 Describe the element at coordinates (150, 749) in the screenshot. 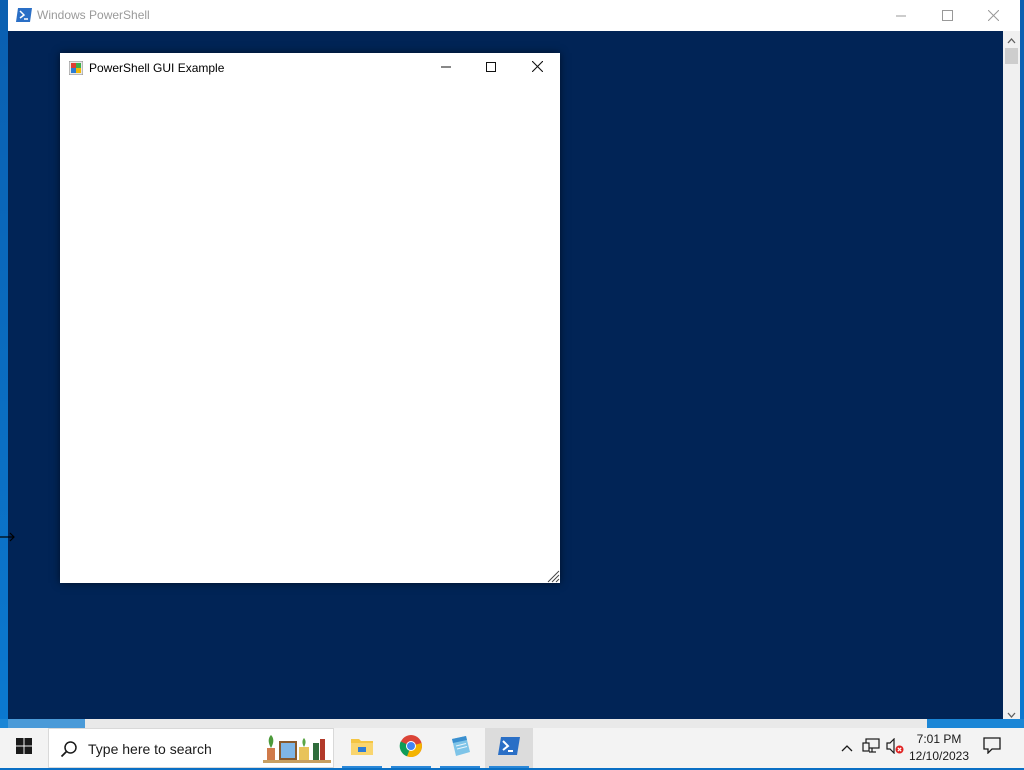

I see `search-placeholder: Type here to search` at that location.